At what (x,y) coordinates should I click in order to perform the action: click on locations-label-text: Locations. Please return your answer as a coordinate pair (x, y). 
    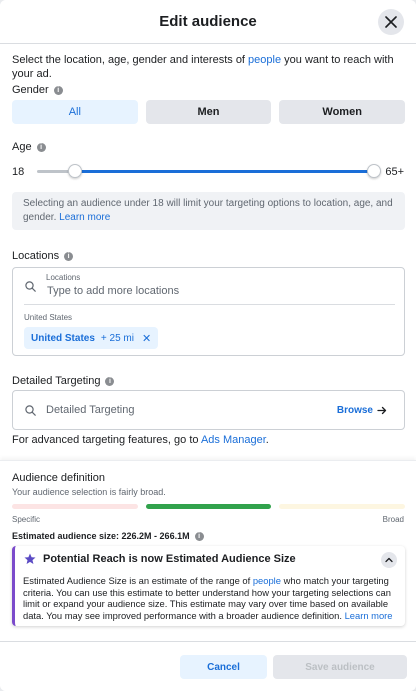
    Looking at the image, I should click on (36, 256).